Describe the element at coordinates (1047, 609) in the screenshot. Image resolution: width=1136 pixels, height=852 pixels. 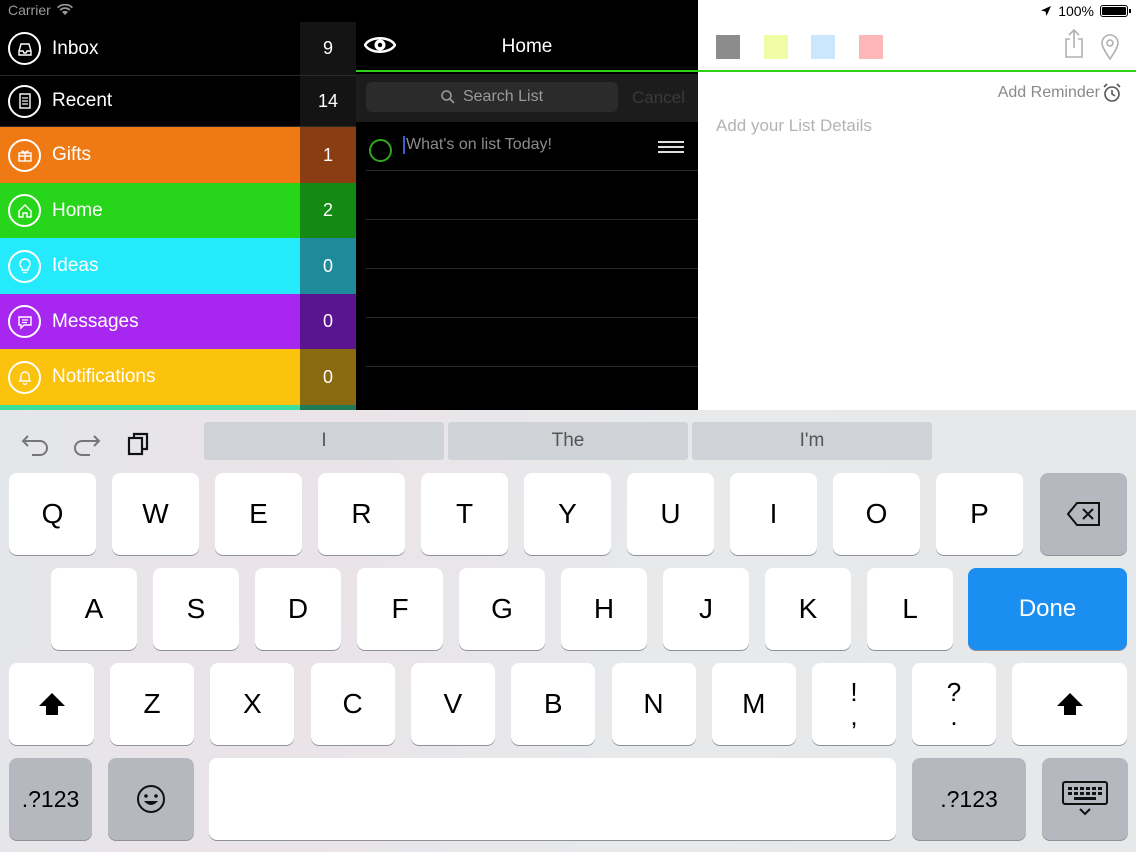
I see `done-button: Done` at that location.